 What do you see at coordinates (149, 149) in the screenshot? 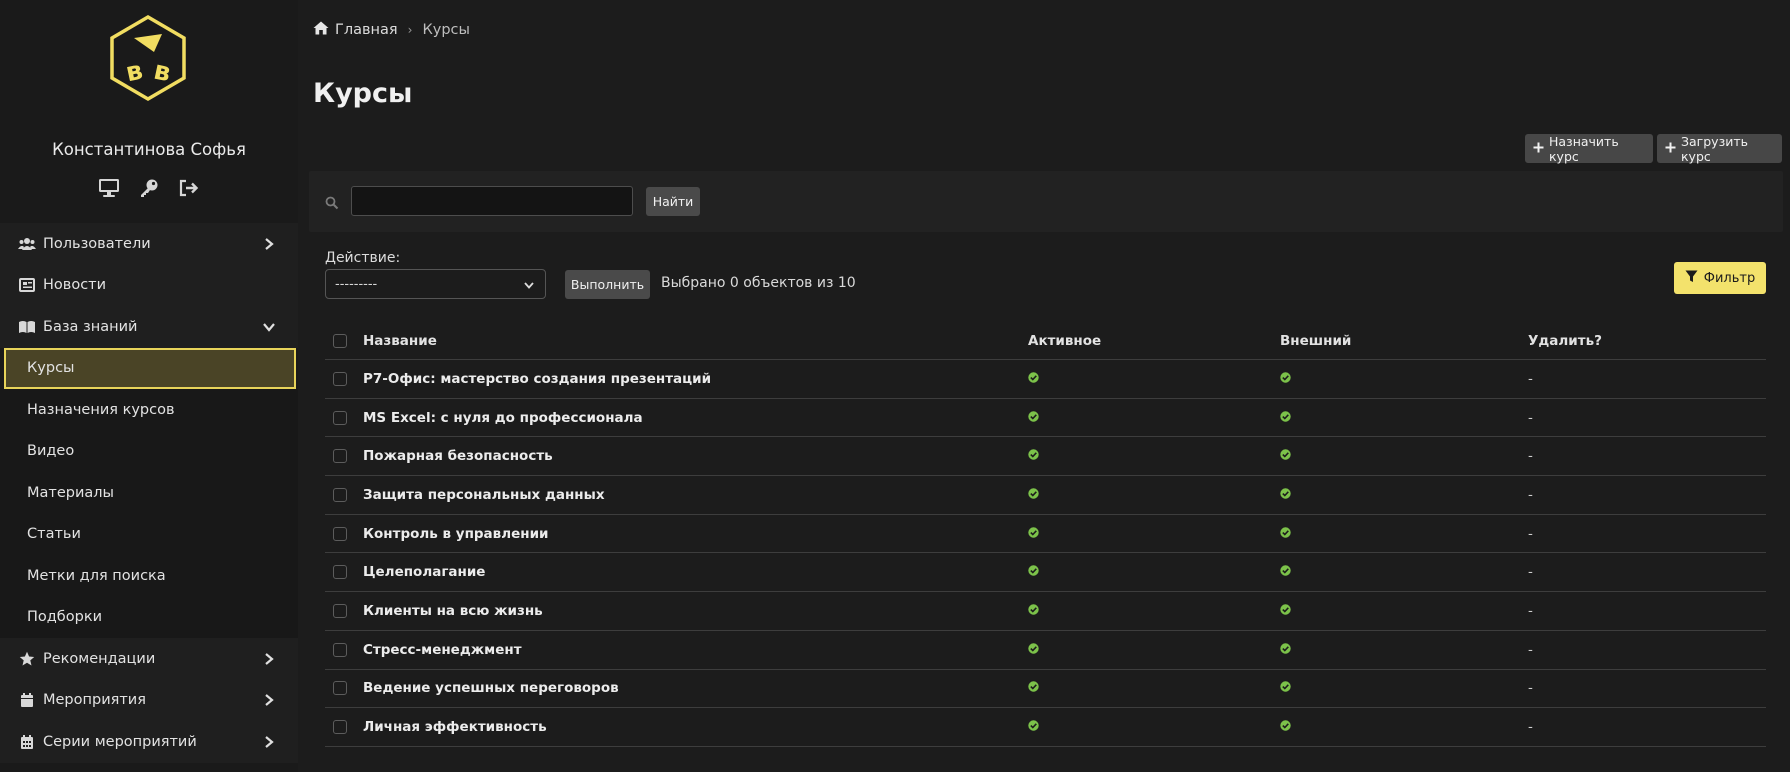
I see `user-name: Константинова Софья` at bounding box center [149, 149].